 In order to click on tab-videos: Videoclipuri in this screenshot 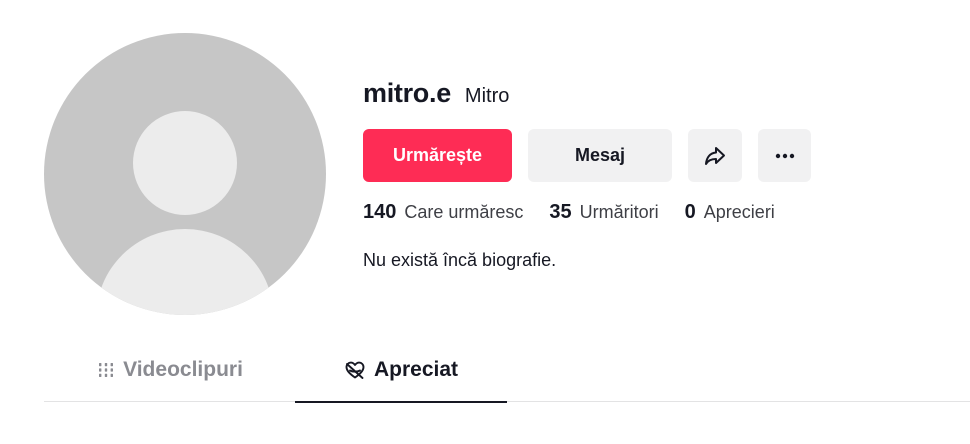, I will do `click(170, 370)`.